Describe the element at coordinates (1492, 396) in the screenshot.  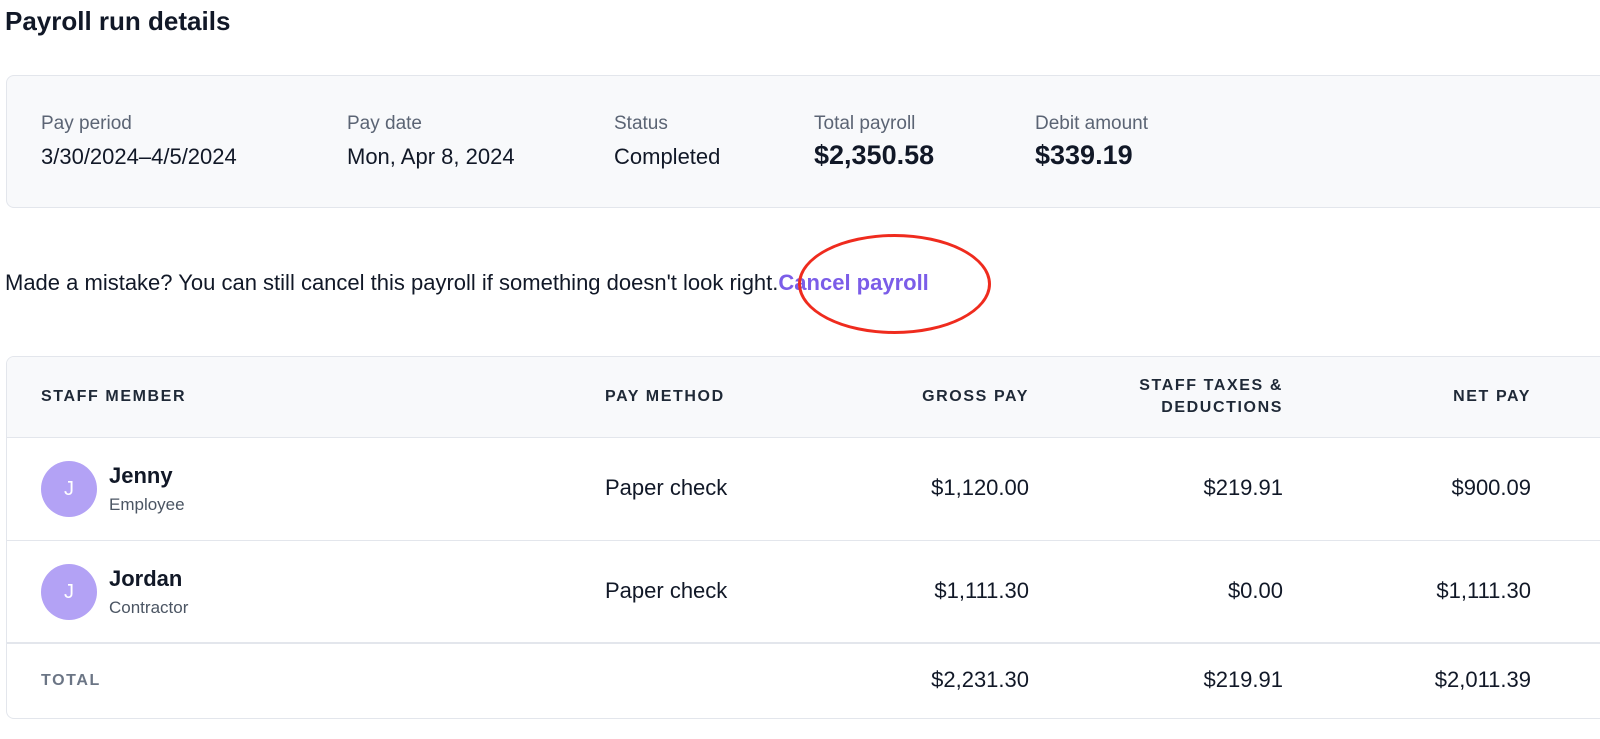
I see `column-header-net-pay: NET PAY` at that location.